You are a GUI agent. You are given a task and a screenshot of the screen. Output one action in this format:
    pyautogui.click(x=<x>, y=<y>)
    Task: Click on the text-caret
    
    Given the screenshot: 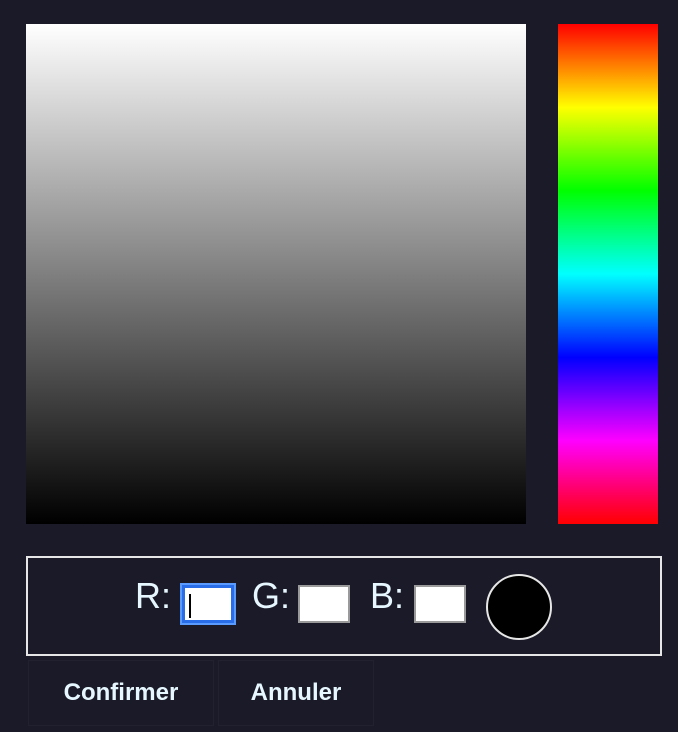 What is the action you would take?
    pyautogui.click(x=190, y=606)
    